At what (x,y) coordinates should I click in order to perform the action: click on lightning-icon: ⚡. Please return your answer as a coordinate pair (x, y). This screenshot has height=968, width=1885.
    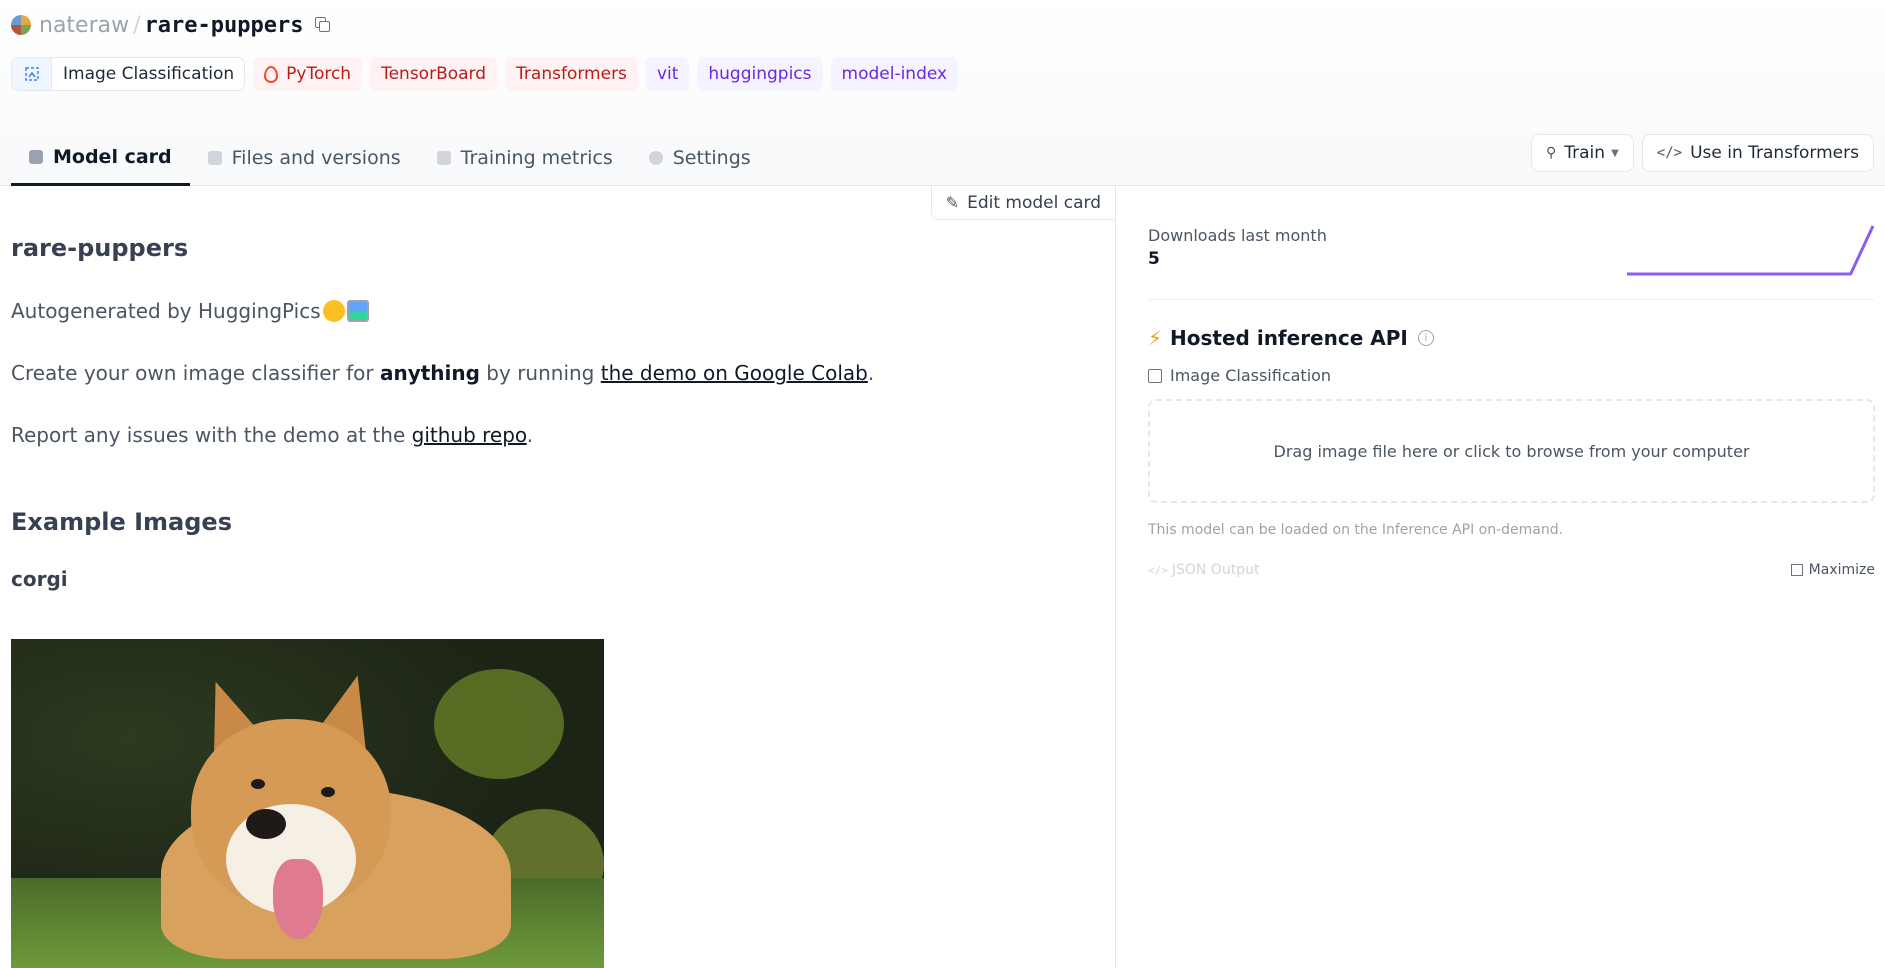
    Looking at the image, I should click on (1155, 338).